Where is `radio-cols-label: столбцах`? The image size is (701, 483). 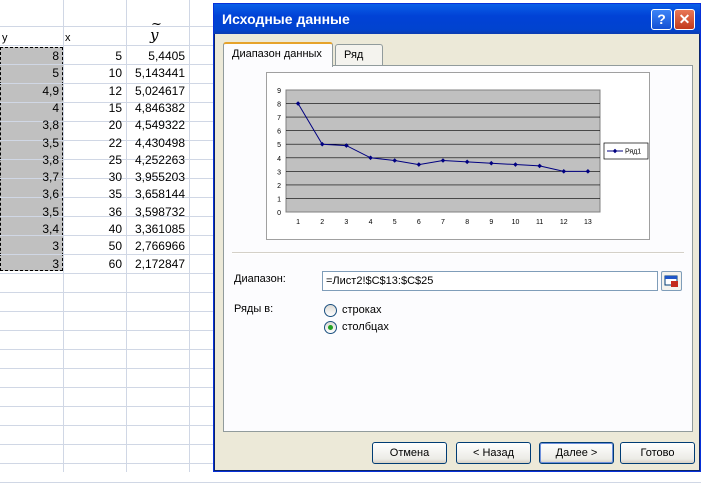
radio-cols-label: столбцах is located at coordinates (365, 327).